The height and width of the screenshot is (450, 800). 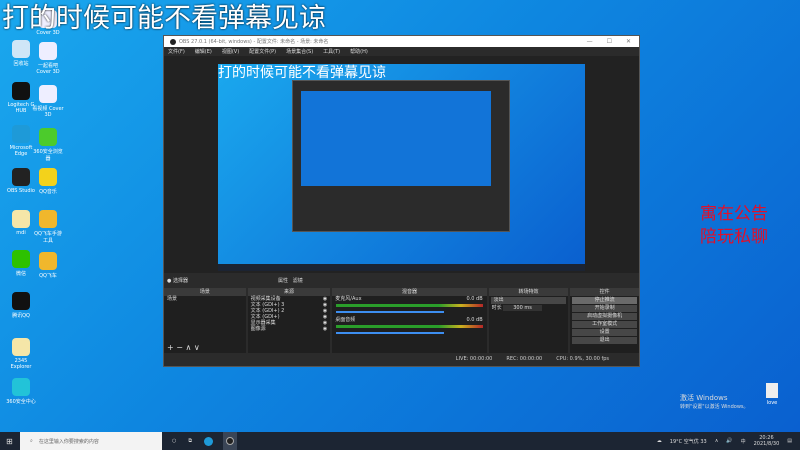 What do you see at coordinates (789, 441) in the screenshot?
I see `notification-icon: ▤` at bounding box center [789, 441].